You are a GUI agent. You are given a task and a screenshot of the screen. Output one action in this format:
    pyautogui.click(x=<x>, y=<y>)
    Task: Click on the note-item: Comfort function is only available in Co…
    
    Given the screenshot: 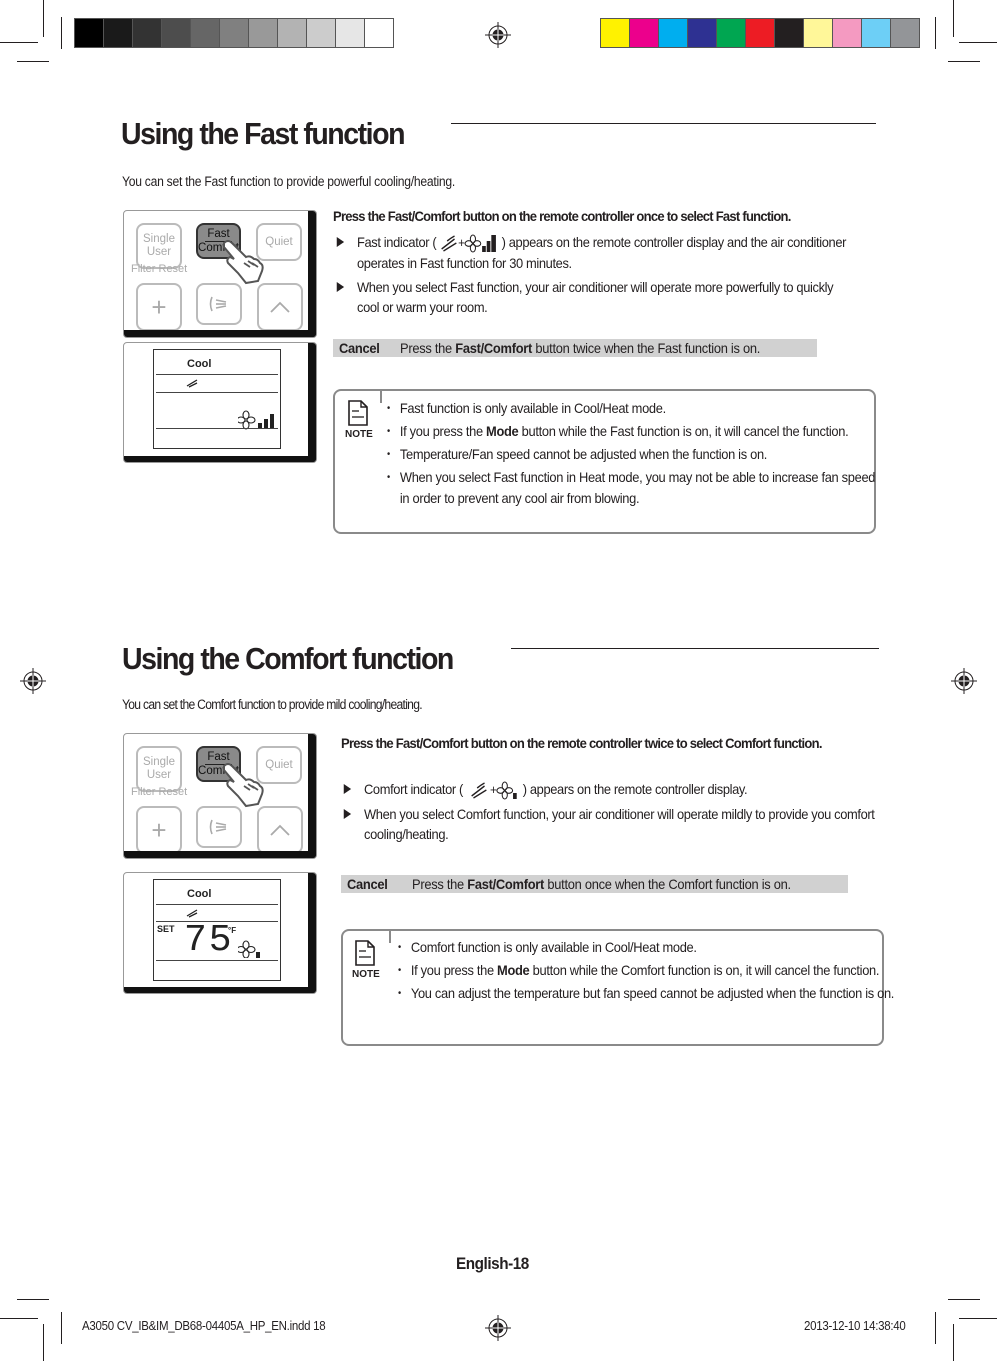 What is the action you would take?
    pyautogui.click(x=646, y=947)
    